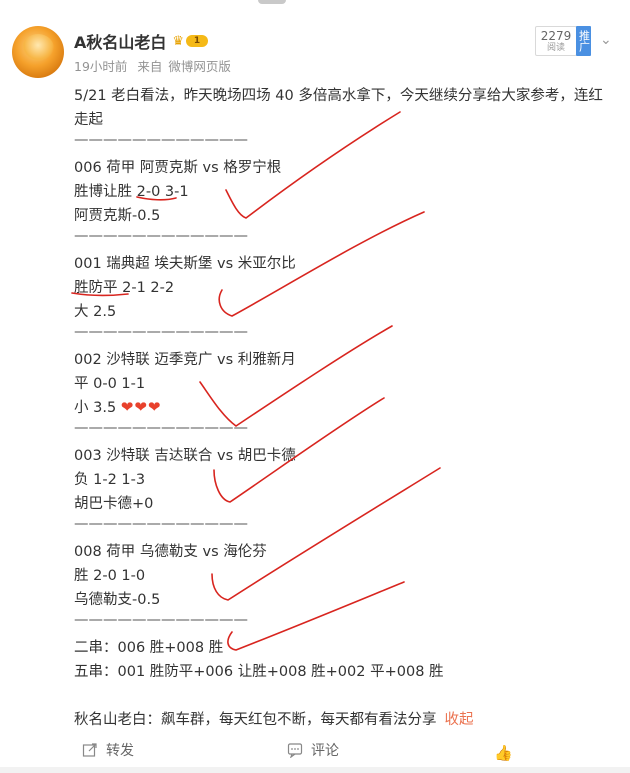 The image size is (630, 773). What do you see at coordinates (120, 751) in the screenshot?
I see `forward-label: 转发` at bounding box center [120, 751].